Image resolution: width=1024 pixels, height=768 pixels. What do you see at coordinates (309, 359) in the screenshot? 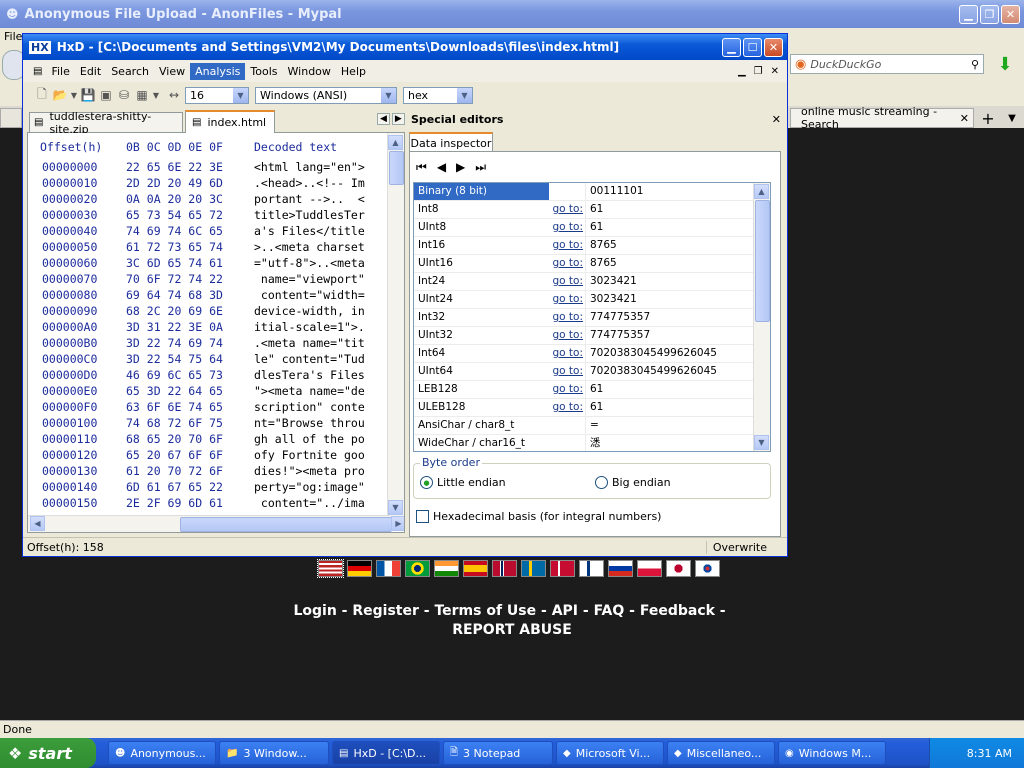
I see `row-decoded: le" content="Tud` at bounding box center [309, 359].